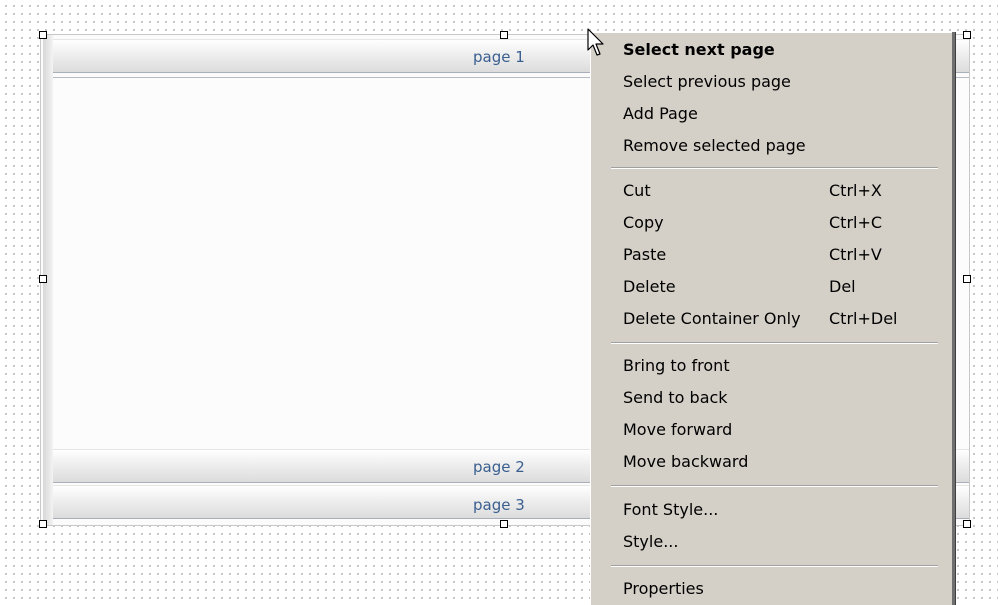 This screenshot has height=605, width=998. I want to click on page-header-label: page 1, so click(499, 57).